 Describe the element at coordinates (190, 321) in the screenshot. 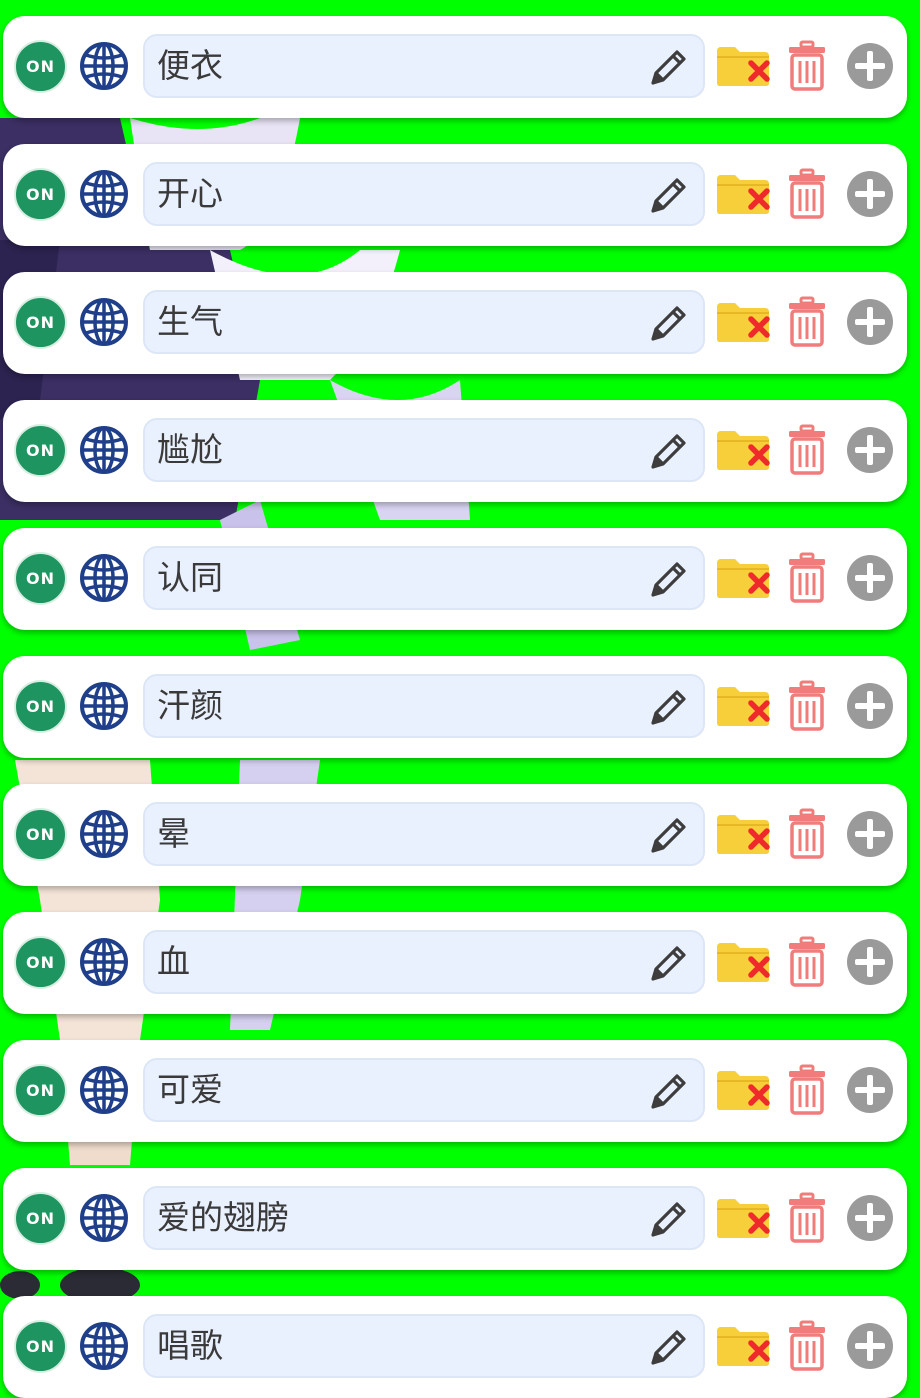

I see `expression-name: 生气` at that location.